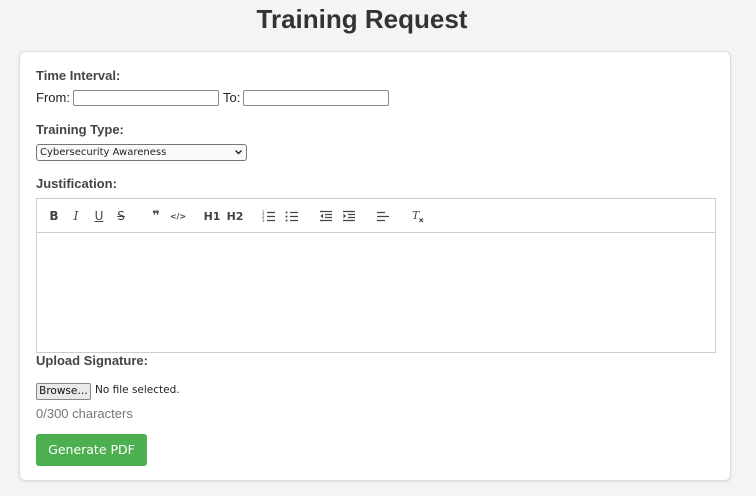 This screenshot has height=496, width=756. I want to click on to-label: To:, so click(232, 97).